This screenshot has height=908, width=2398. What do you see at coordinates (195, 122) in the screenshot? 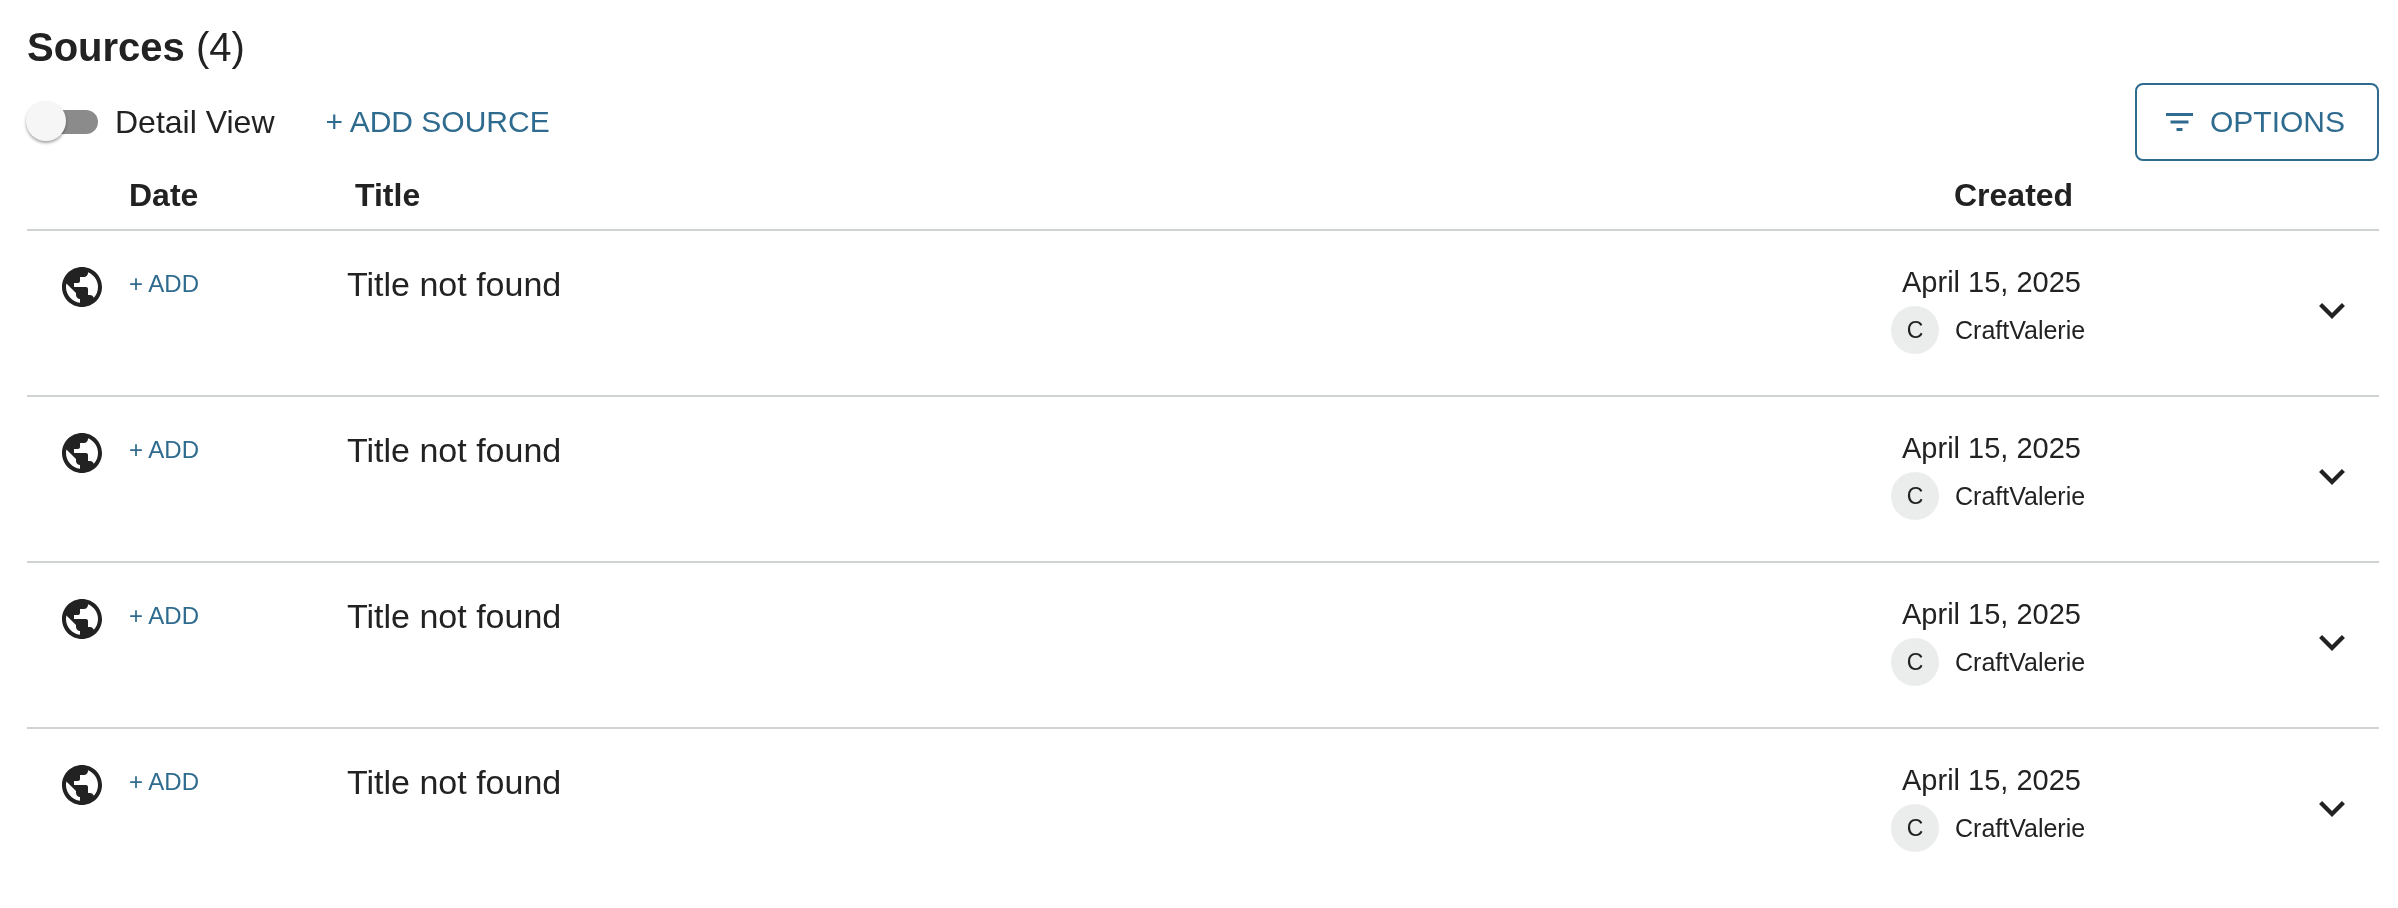
I see `detail-view-label: Detail View` at bounding box center [195, 122].